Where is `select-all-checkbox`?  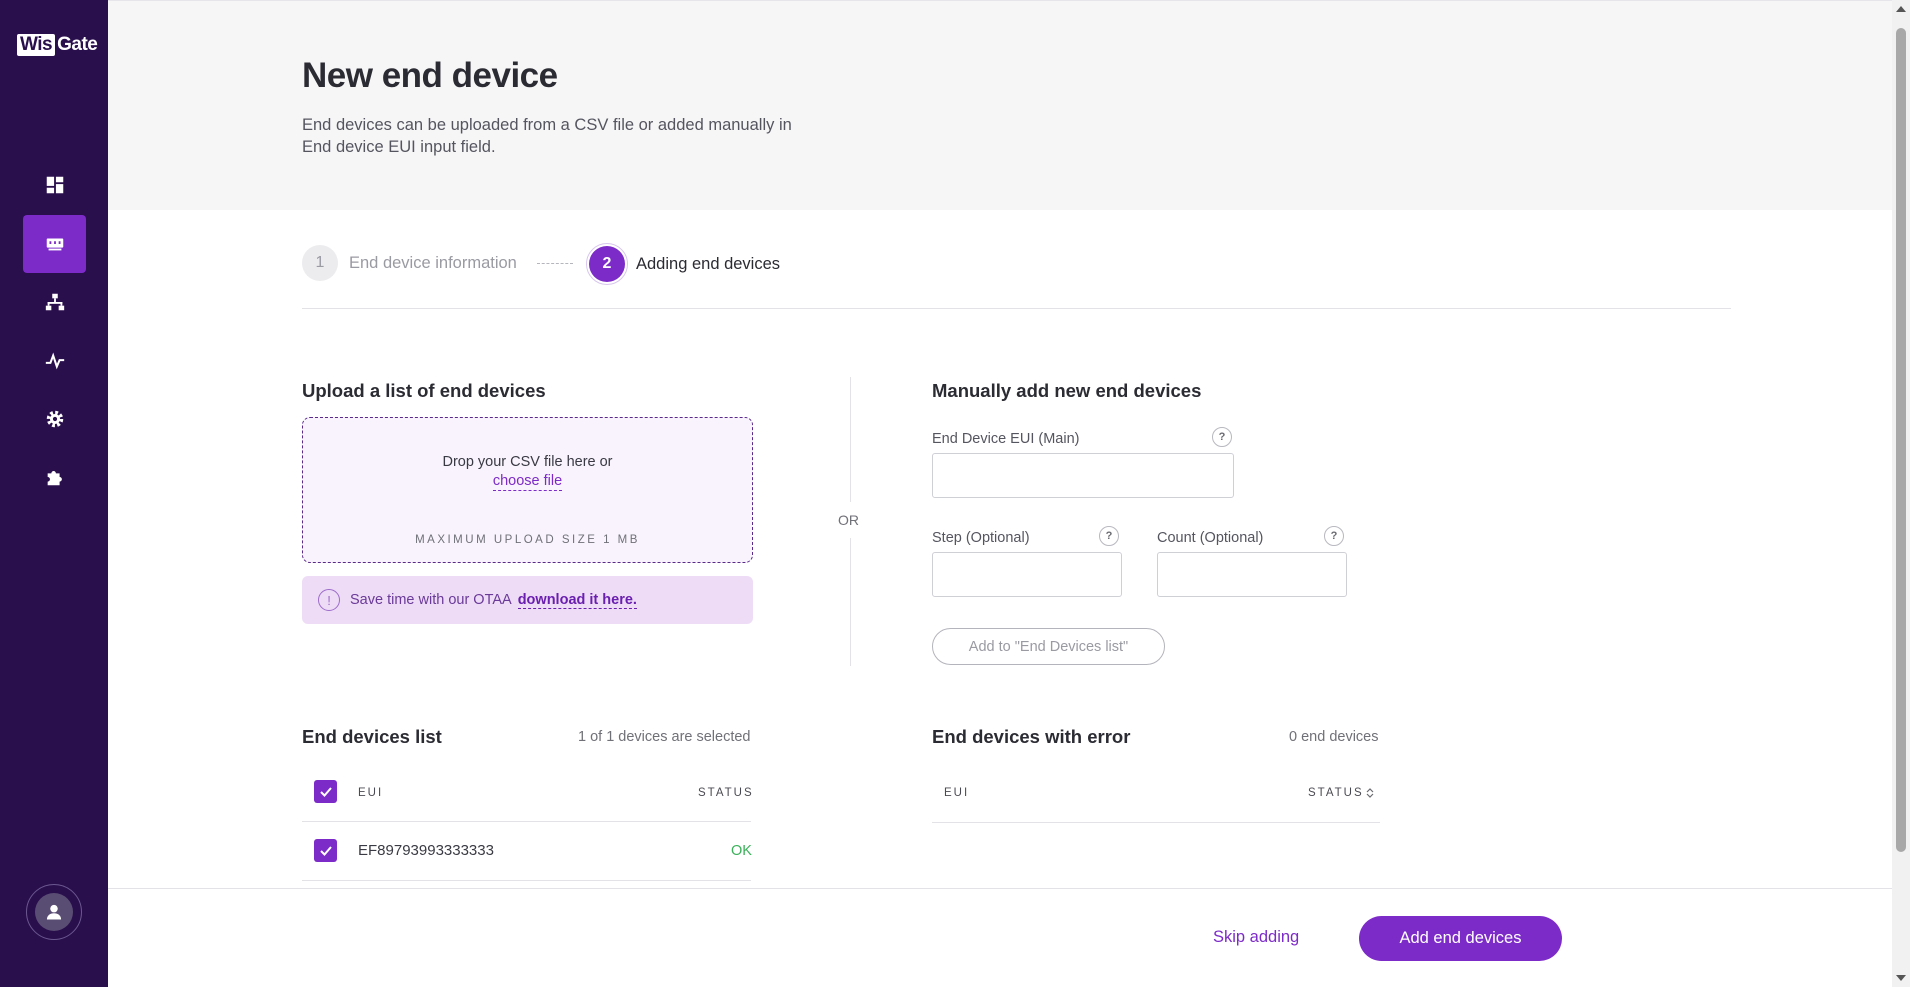
select-all-checkbox is located at coordinates (325, 791).